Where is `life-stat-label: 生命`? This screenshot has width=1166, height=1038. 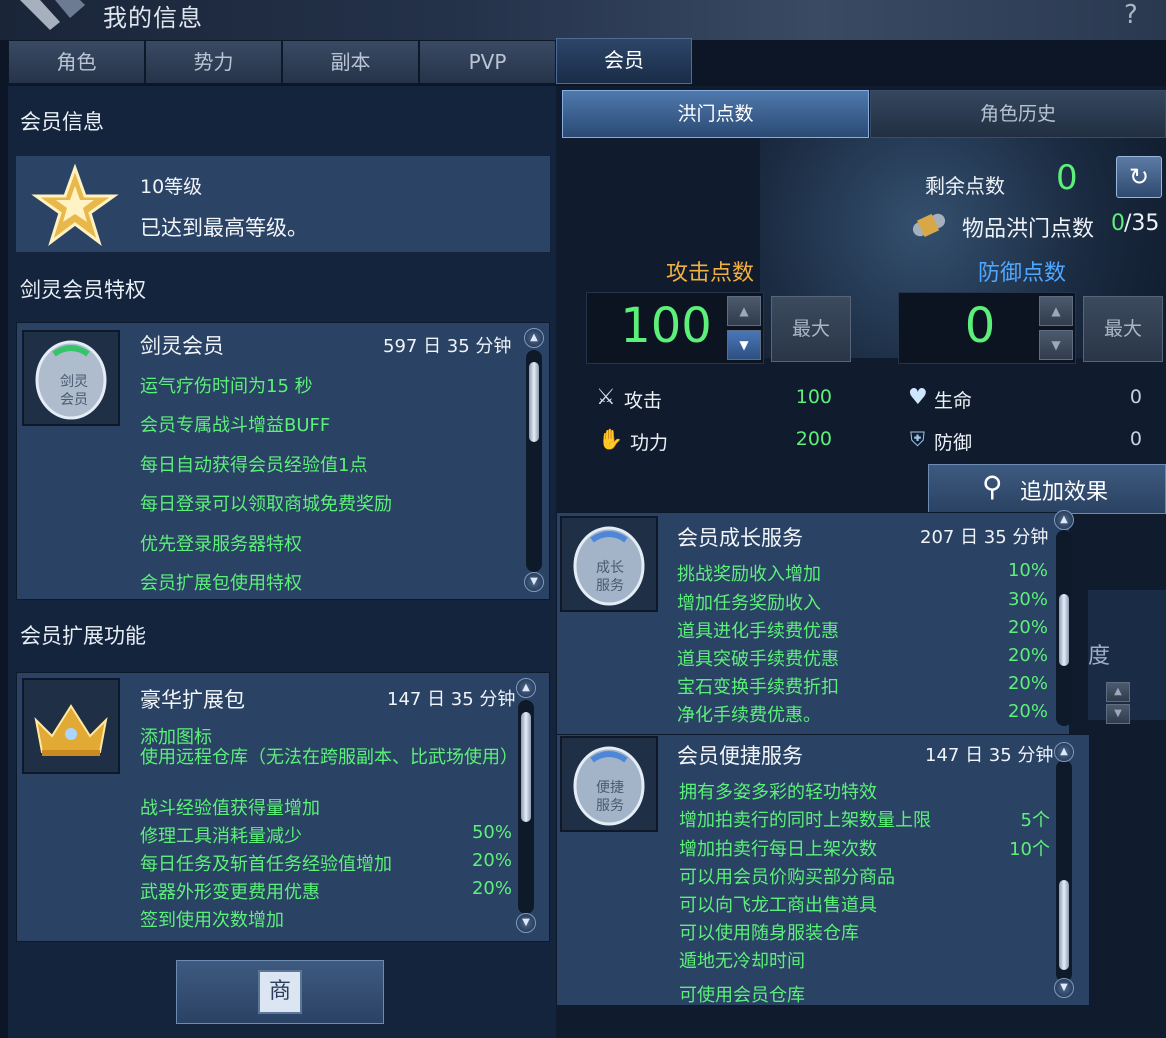 life-stat-label: 生命 is located at coordinates (953, 401).